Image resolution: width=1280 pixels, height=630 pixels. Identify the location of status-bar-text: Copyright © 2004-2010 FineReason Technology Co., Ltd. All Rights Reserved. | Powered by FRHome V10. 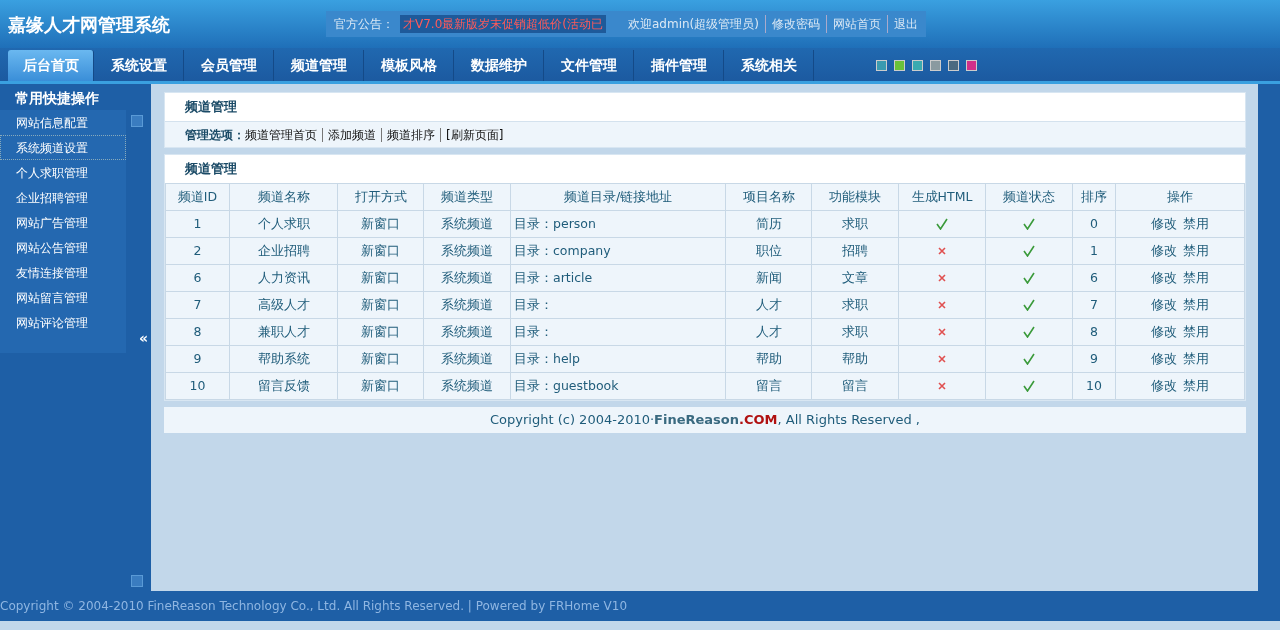
(640, 606).